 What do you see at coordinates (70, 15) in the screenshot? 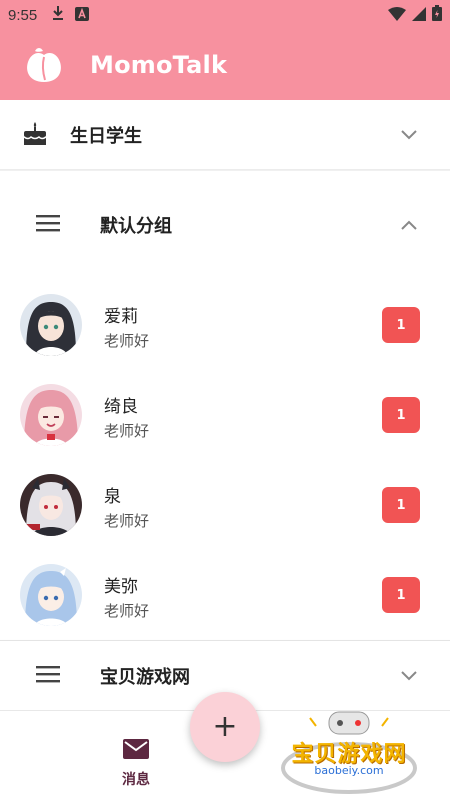
I see `status-left-icons` at bounding box center [70, 15].